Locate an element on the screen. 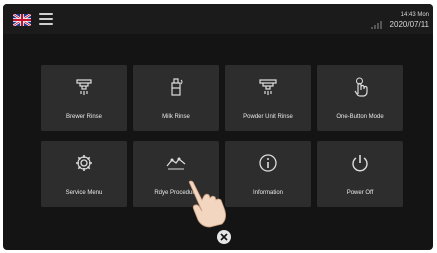 This screenshot has width=437, height=253. information-button: Information is located at coordinates (268, 174).